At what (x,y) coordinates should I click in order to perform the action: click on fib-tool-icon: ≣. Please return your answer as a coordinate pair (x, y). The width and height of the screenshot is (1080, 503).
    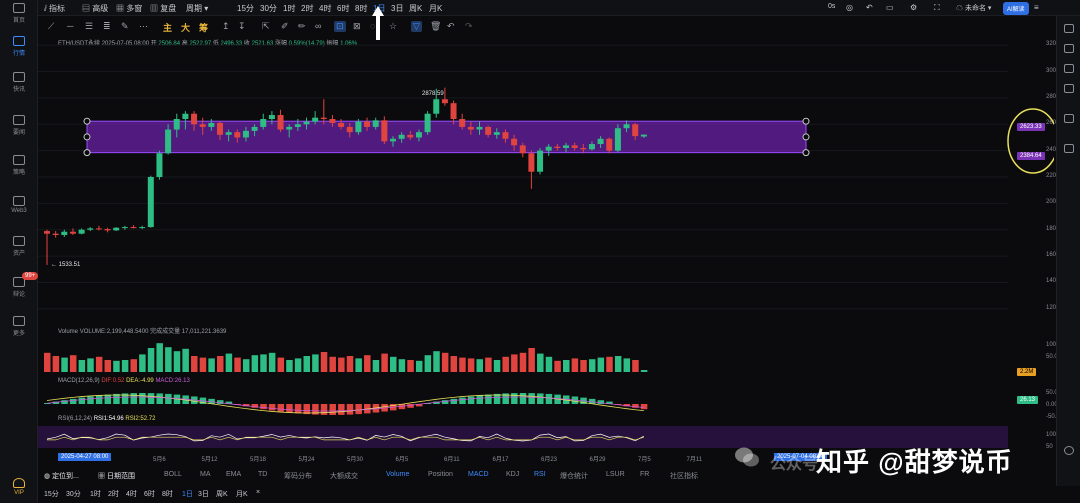
    Looking at the image, I should click on (107, 26).